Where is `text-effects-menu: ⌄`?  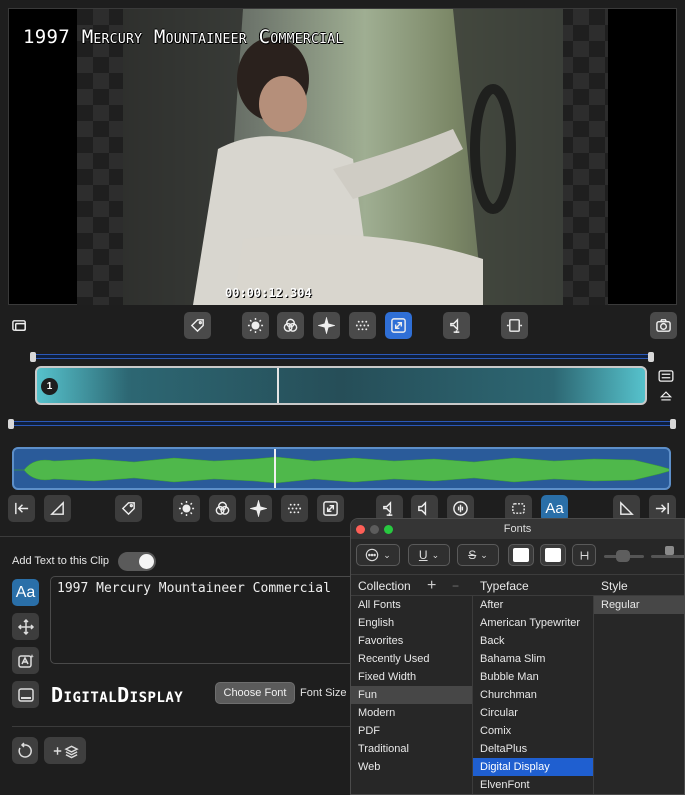 text-effects-menu: ⌄ is located at coordinates (378, 555).